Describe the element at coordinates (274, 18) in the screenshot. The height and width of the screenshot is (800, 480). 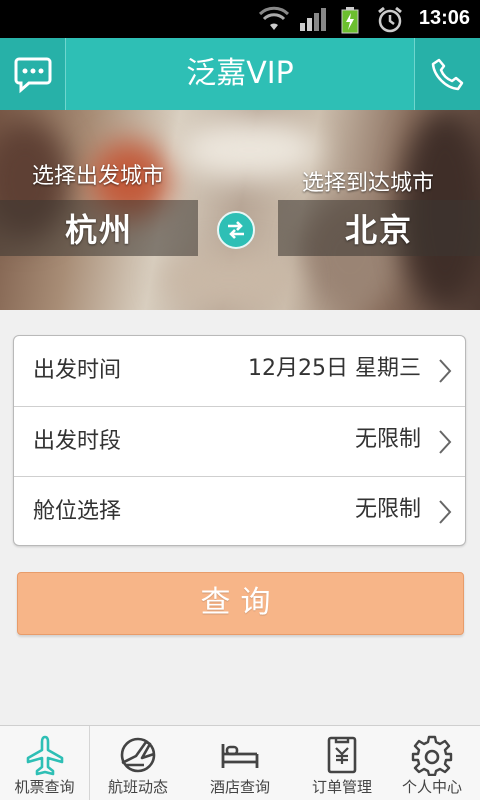
I see `wifi-icon` at that location.